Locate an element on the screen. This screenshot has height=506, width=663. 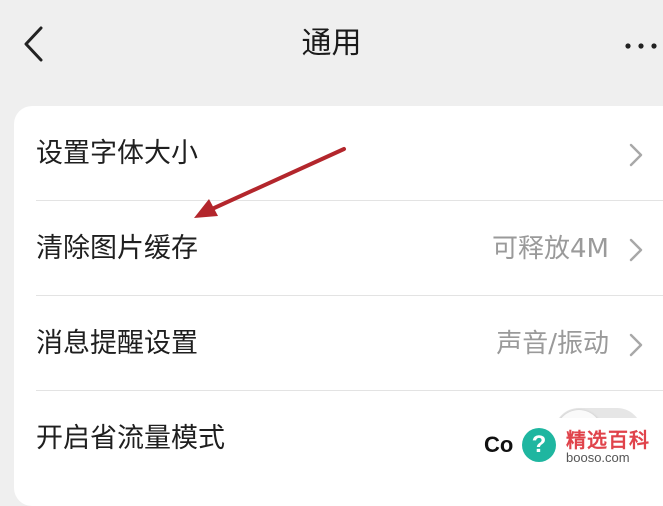
more-horizontal-icon is located at coordinates (641, 46).